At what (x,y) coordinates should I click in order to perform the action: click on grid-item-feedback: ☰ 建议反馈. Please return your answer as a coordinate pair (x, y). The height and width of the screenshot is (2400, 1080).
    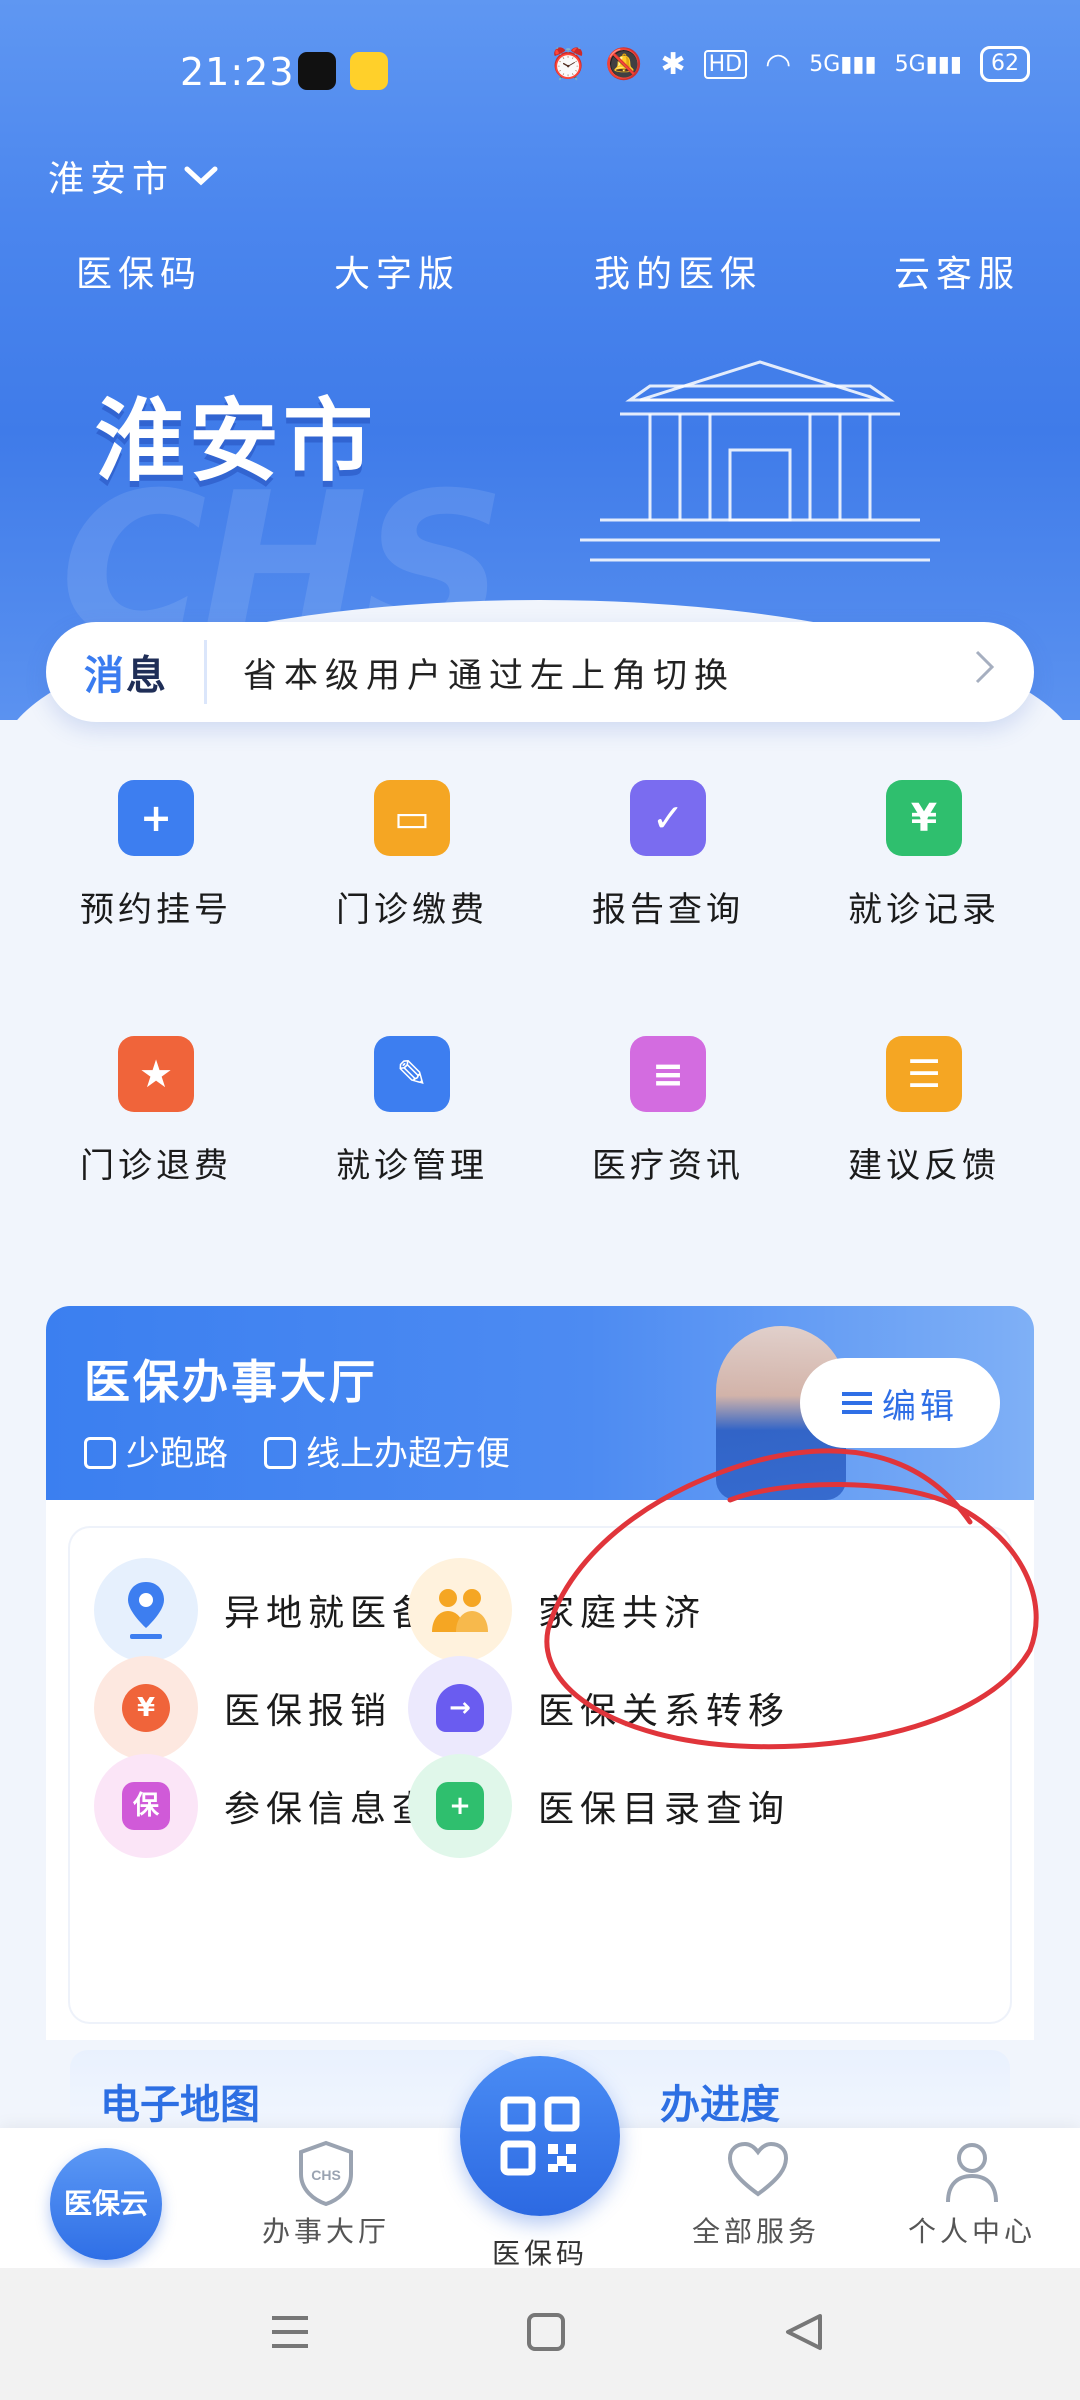
    Looking at the image, I should click on (924, 1111).